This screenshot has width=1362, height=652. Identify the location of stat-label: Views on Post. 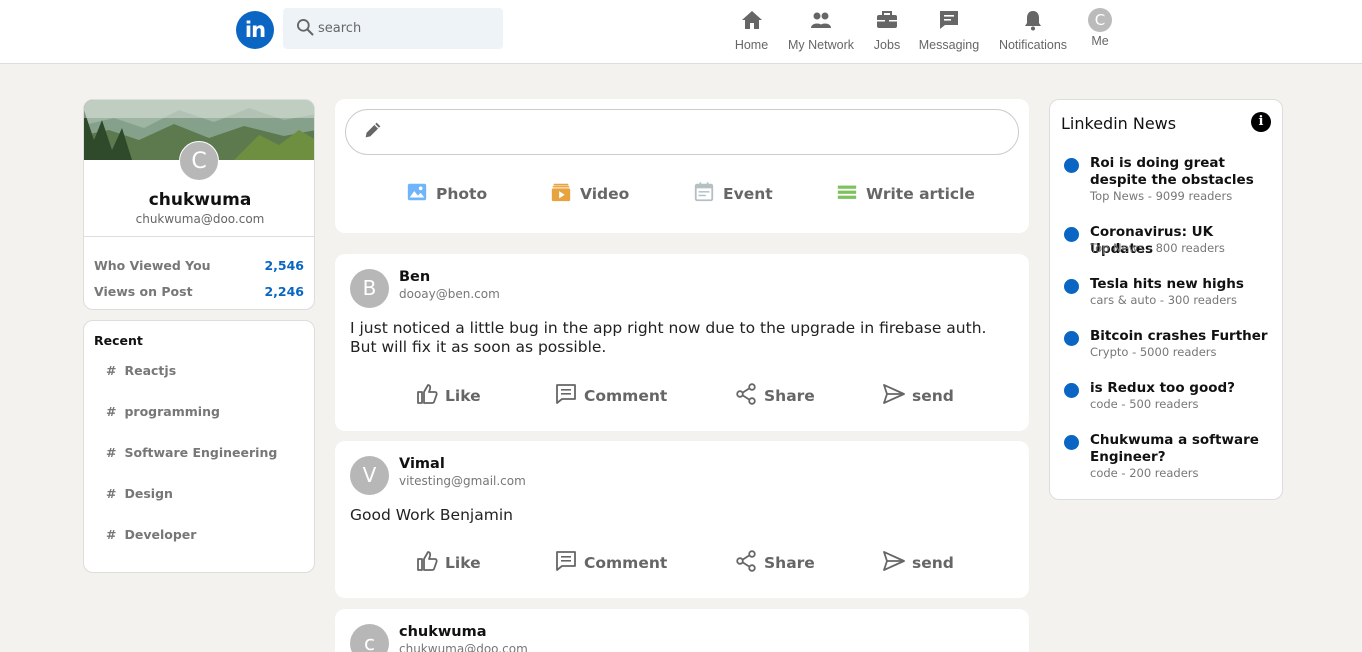
(143, 291).